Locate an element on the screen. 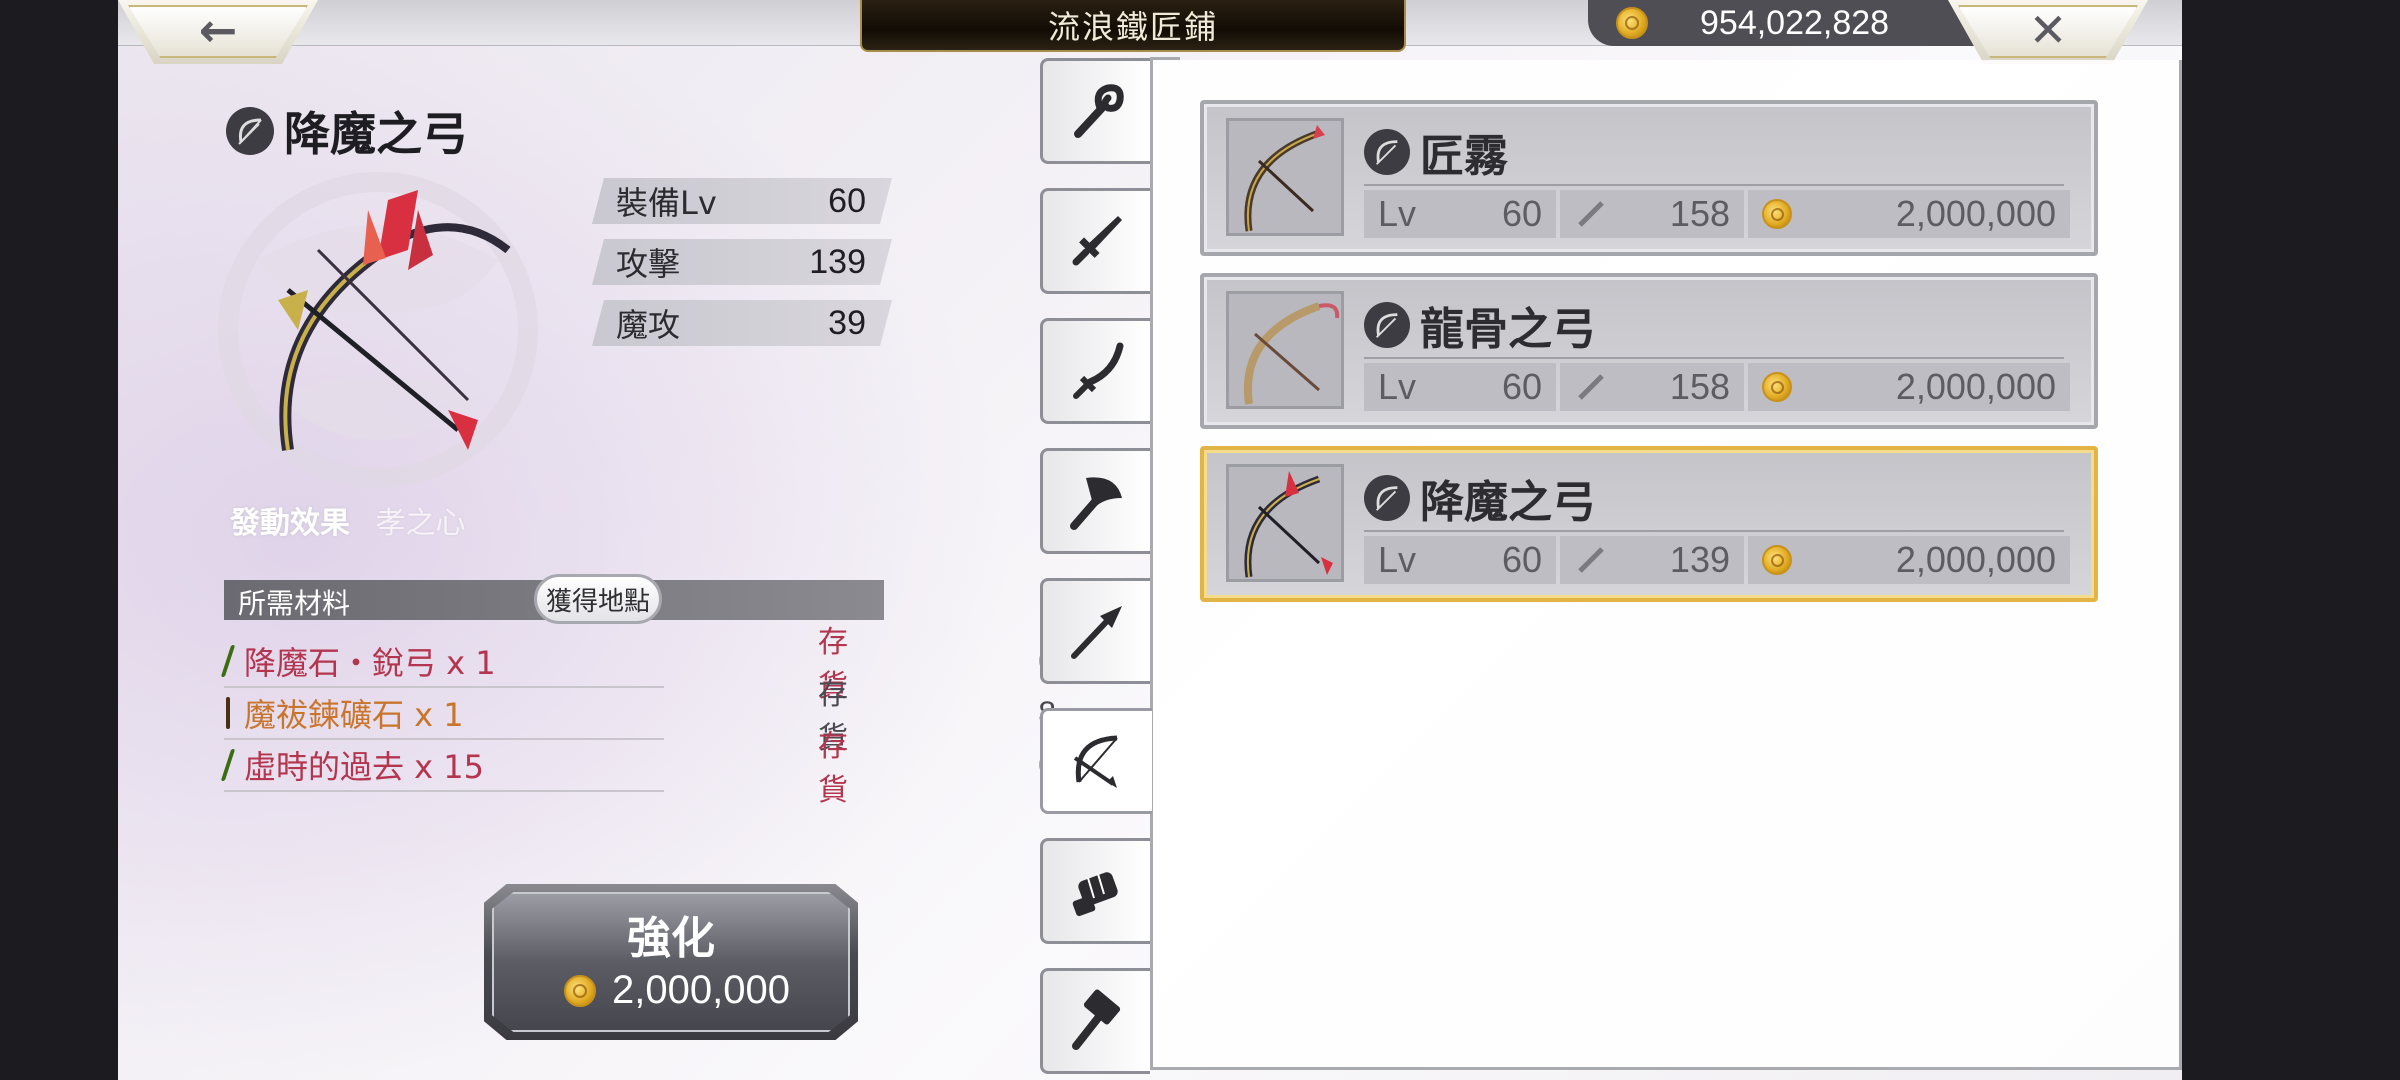  weapon-emblem-image is located at coordinates (378, 330).